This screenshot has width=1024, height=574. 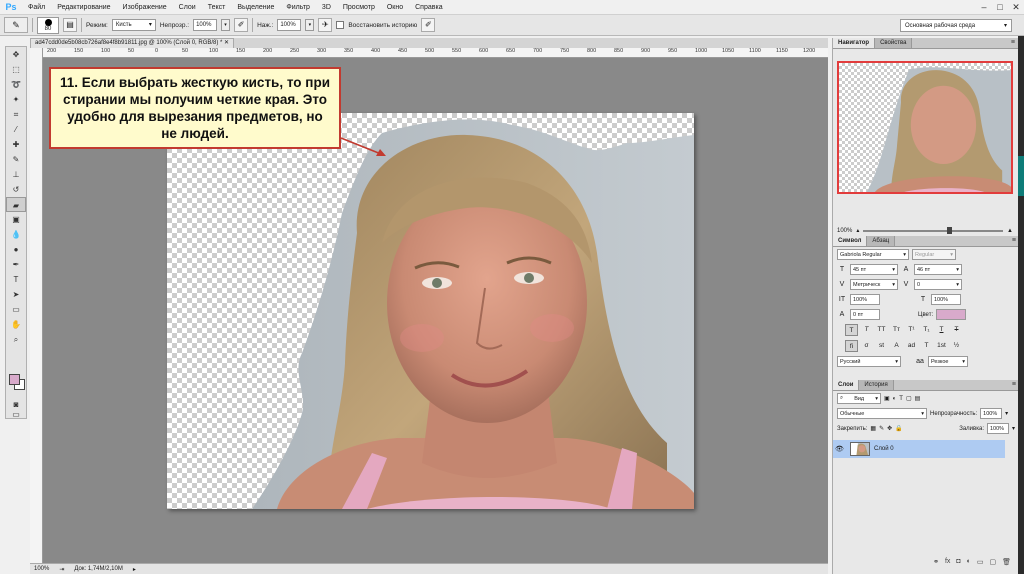 What do you see at coordinates (16, 324) in the screenshot?
I see `hand-tool-icon: ✋` at bounding box center [16, 324].